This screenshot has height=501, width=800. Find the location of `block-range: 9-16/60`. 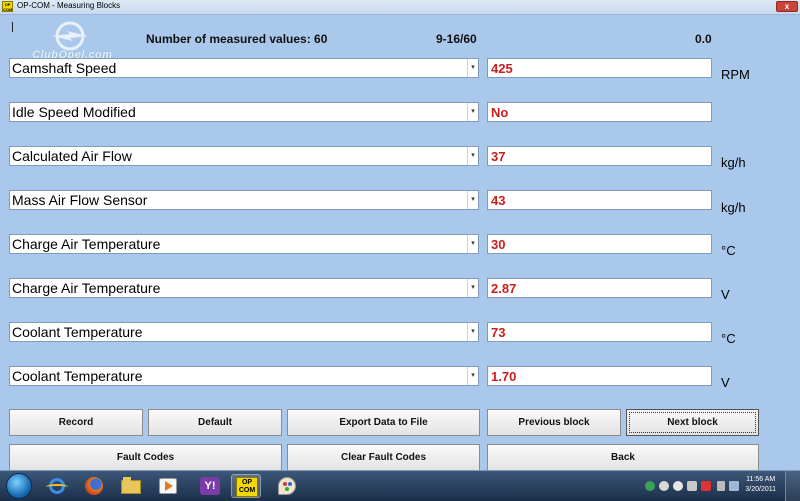

block-range: 9-16/60 is located at coordinates (456, 39).